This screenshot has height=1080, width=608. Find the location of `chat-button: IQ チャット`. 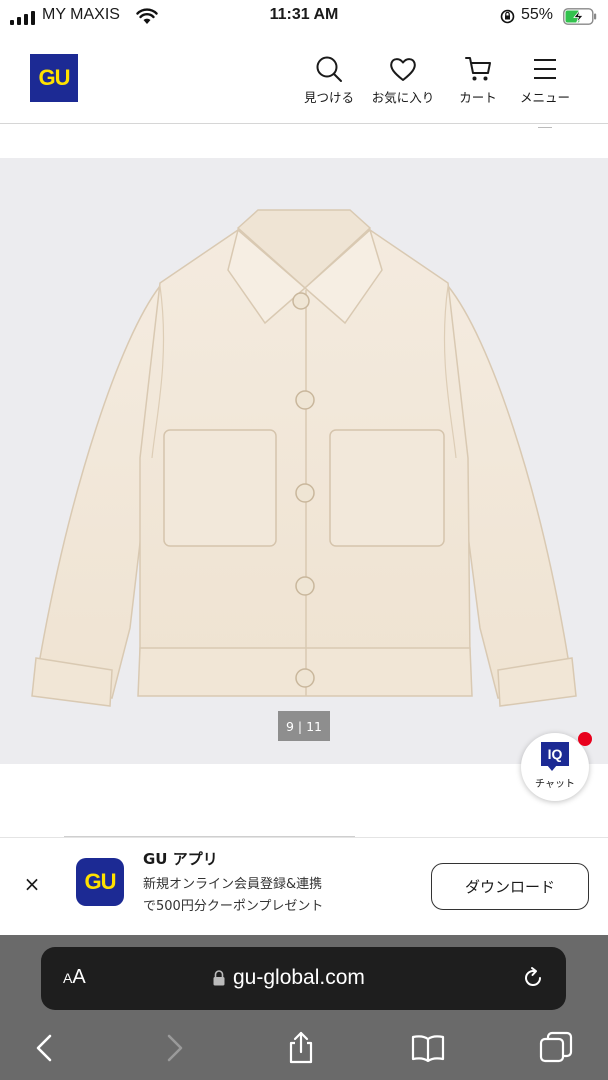

chat-button: IQ チャット is located at coordinates (556, 766).